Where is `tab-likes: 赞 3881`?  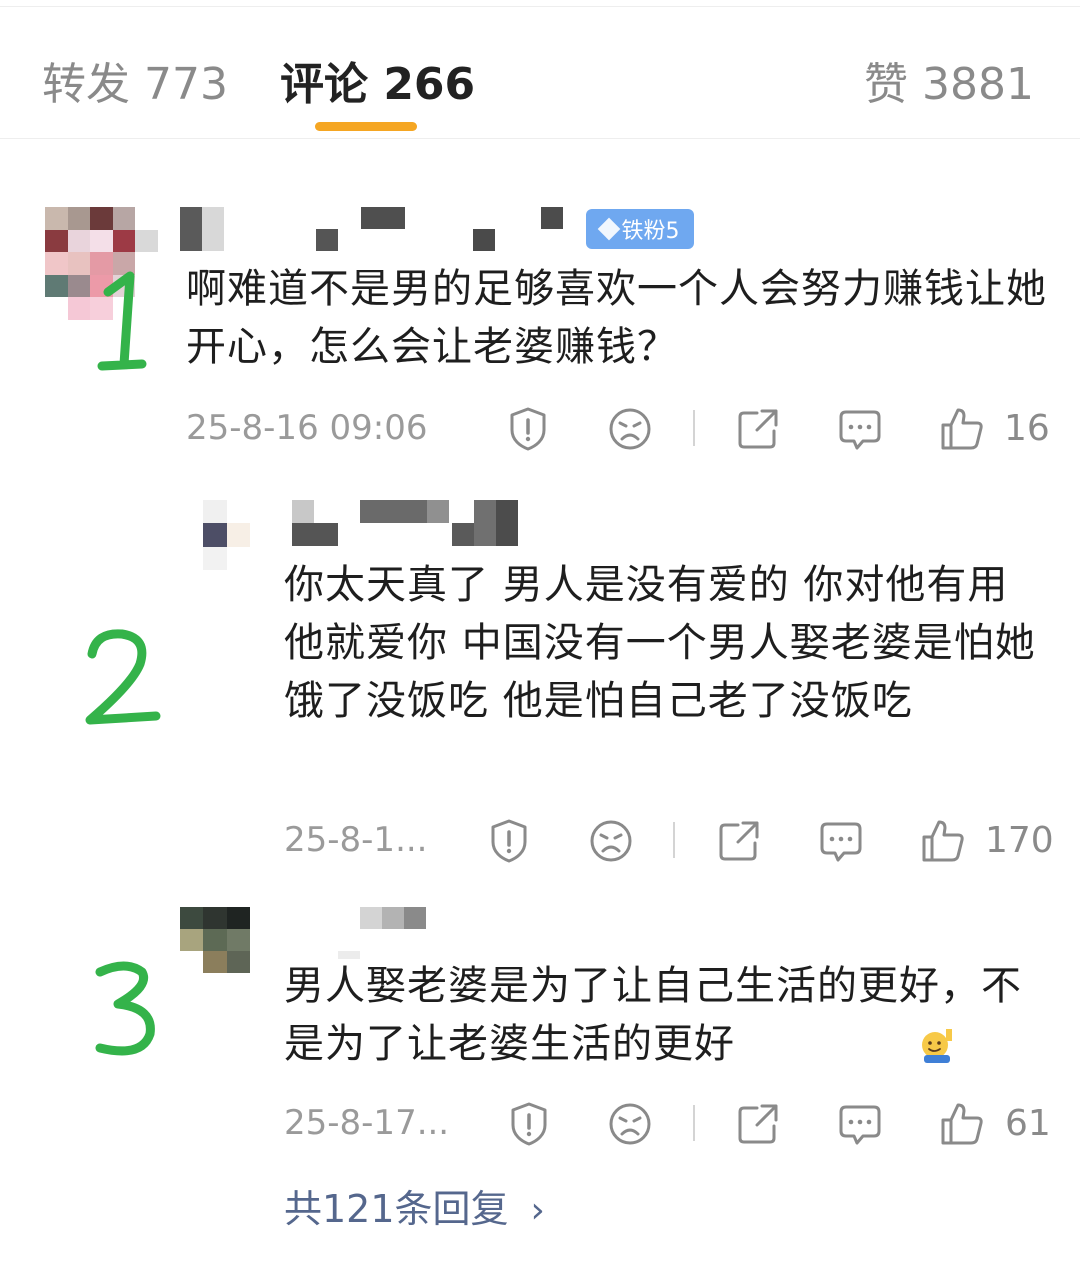
tab-likes: 赞 3881 is located at coordinates (949, 80).